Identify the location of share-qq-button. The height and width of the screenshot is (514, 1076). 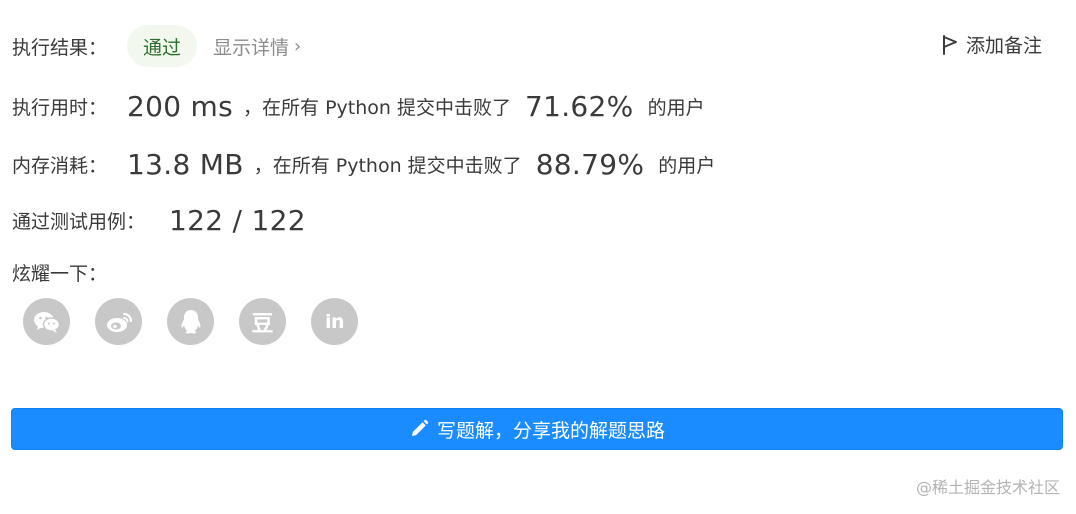
(190, 321).